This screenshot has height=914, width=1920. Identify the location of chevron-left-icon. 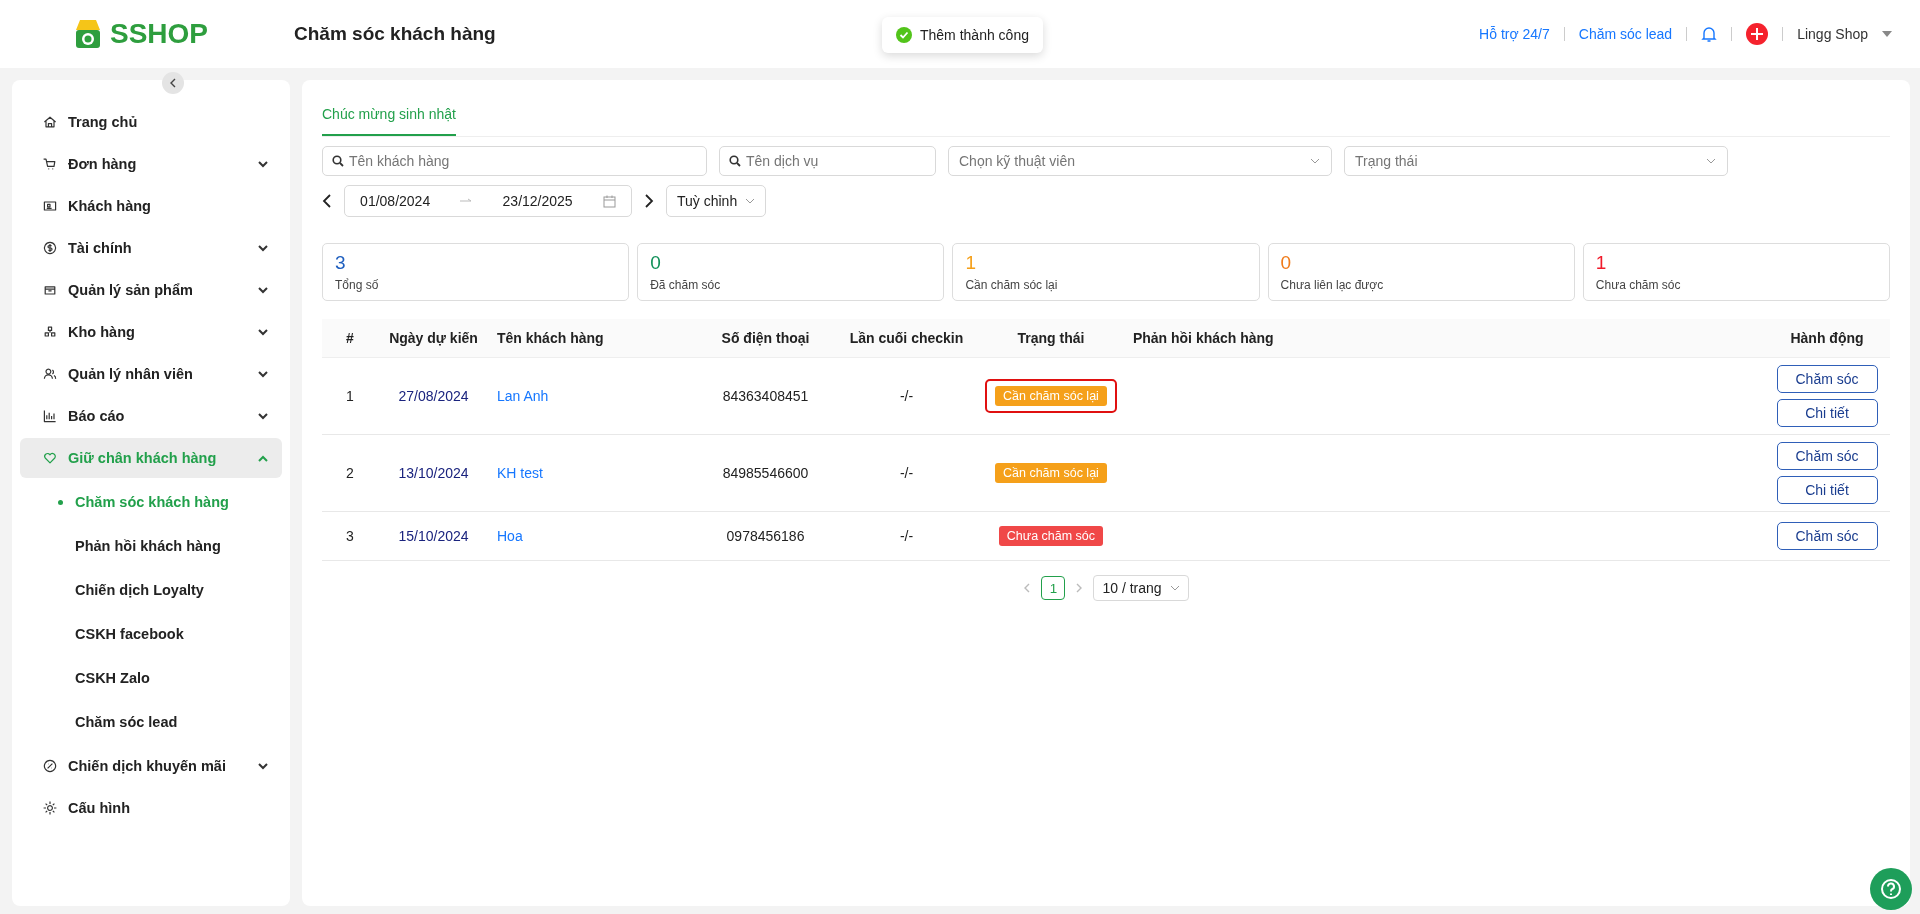
(173, 83).